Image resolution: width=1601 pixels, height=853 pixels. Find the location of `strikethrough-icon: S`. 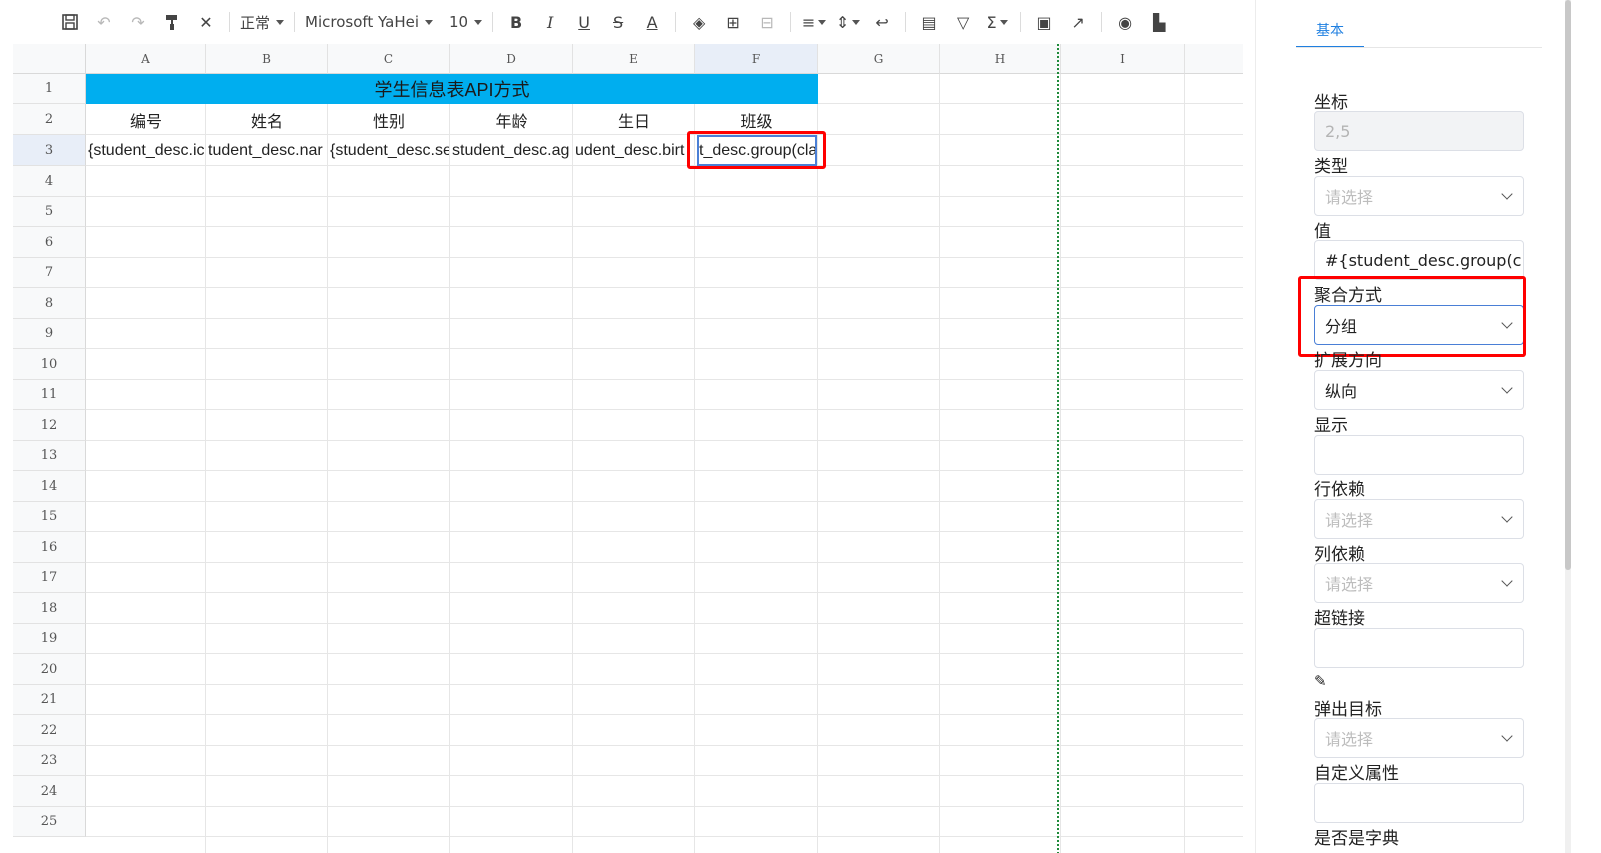

strikethrough-icon: S is located at coordinates (618, 22).